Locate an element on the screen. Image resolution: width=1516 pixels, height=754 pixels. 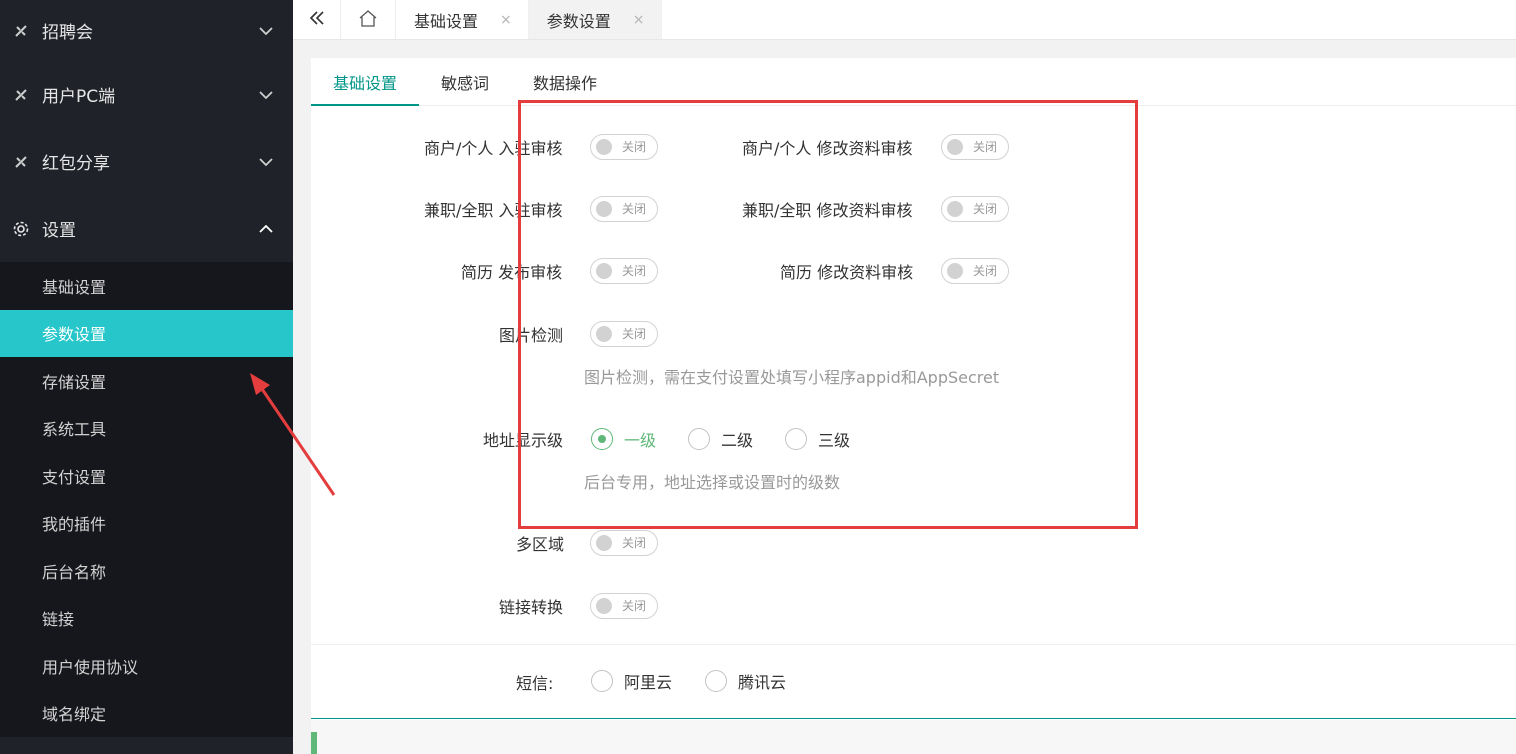
double-chevron-left-icon is located at coordinates (317, 20).